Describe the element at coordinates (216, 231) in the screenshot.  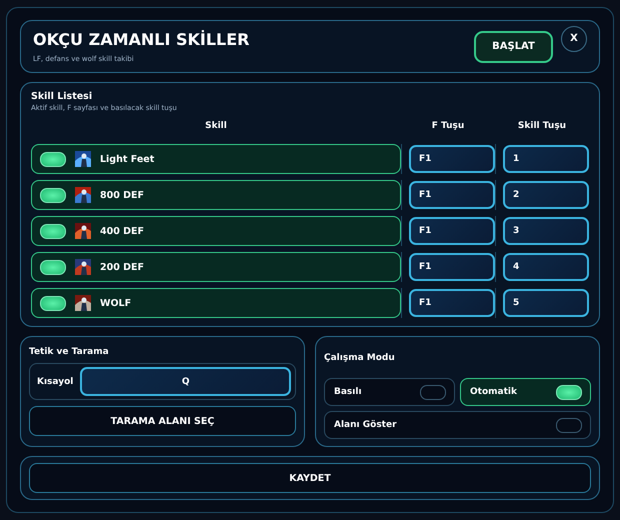
I see `skill-row: 400 DEF` at that location.